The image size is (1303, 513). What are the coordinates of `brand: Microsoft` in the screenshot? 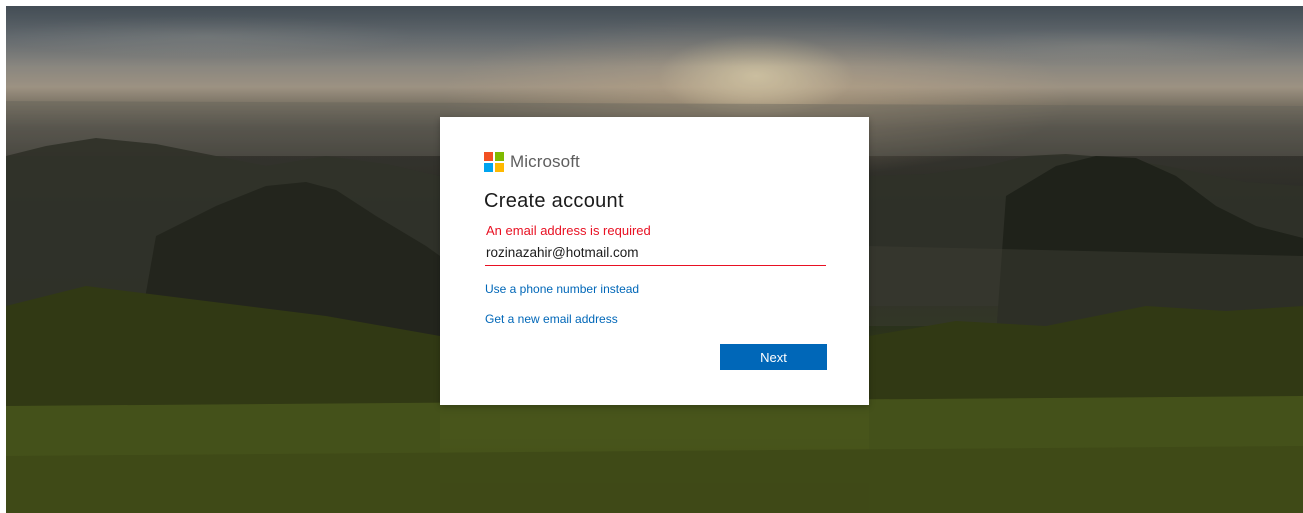 It's located at (532, 162).